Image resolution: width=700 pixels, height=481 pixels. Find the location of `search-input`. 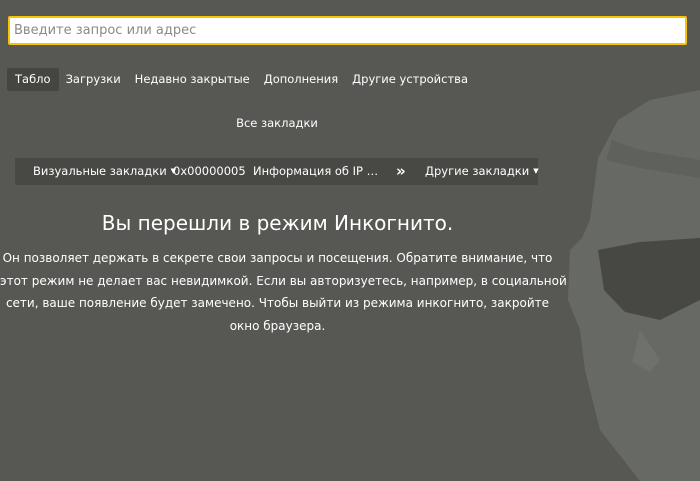

search-input is located at coordinates (347, 30).